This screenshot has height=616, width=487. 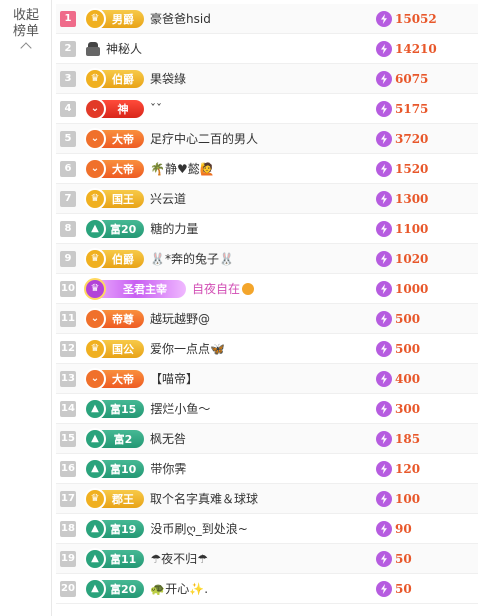 I want to click on level-badge: ⌄ 帝尊, so click(x=114, y=318).